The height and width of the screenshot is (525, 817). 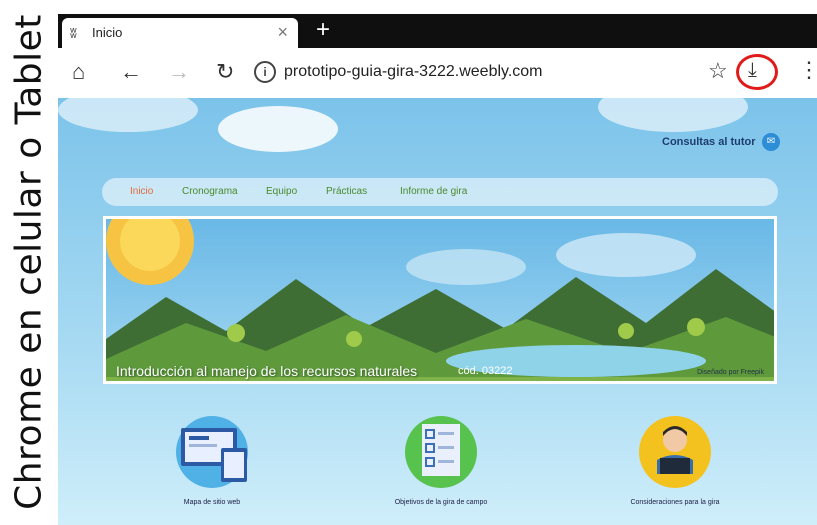 What do you see at coordinates (718, 71) in the screenshot?
I see `star-icon: ☆` at bounding box center [718, 71].